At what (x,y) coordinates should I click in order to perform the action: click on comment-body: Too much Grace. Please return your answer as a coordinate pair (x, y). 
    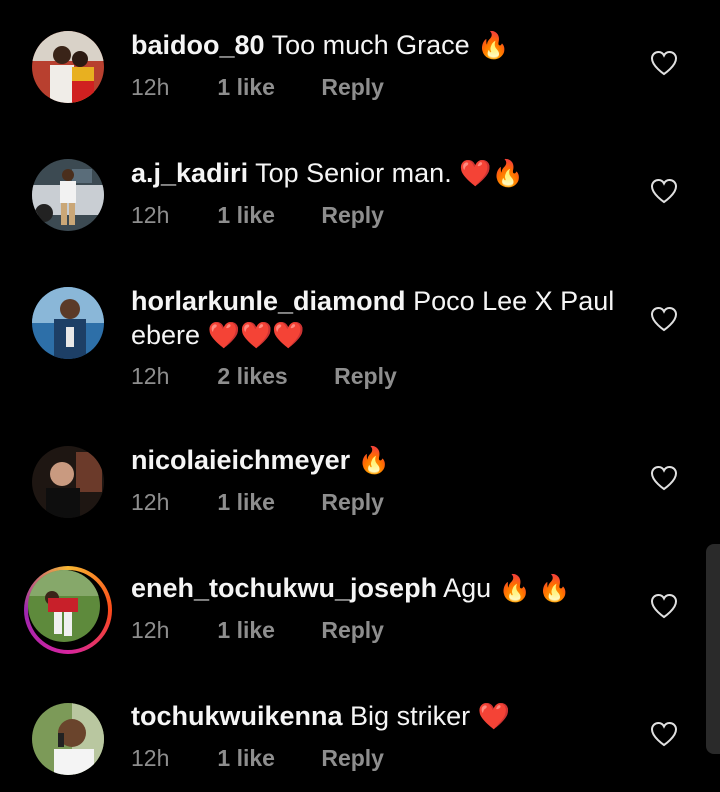
    Looking at the image, I should click on (370, 45).